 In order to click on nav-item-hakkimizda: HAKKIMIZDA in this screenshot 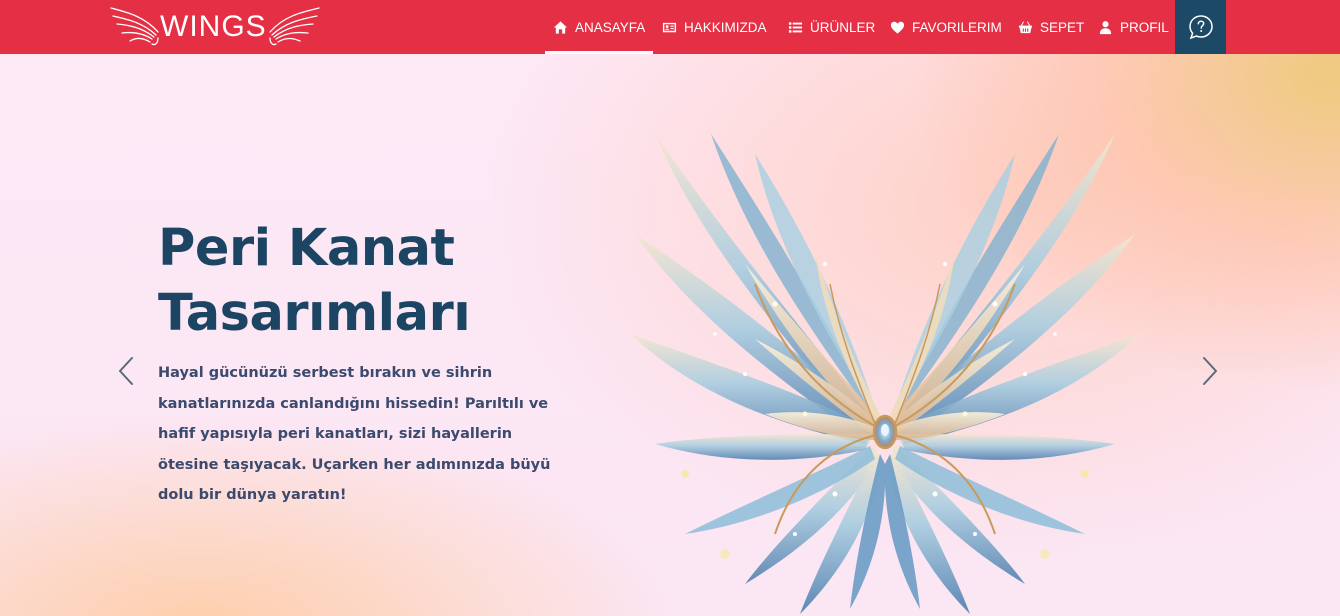, I will do `click(714, 27)`.